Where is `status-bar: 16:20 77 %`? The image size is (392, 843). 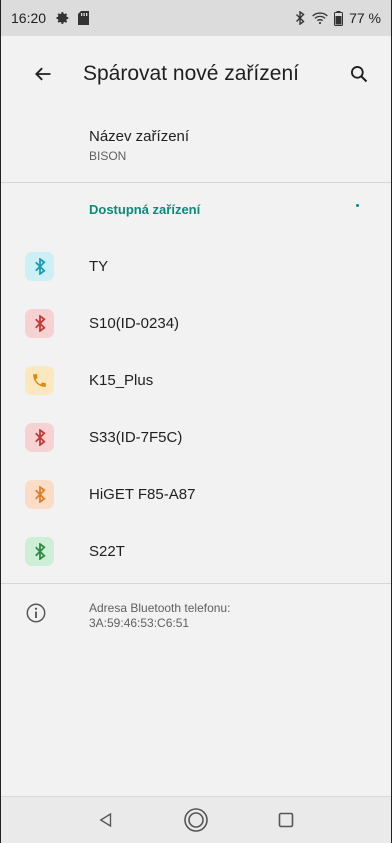 status-bar: 16:20 77 % is located at coordinates (196, 18).